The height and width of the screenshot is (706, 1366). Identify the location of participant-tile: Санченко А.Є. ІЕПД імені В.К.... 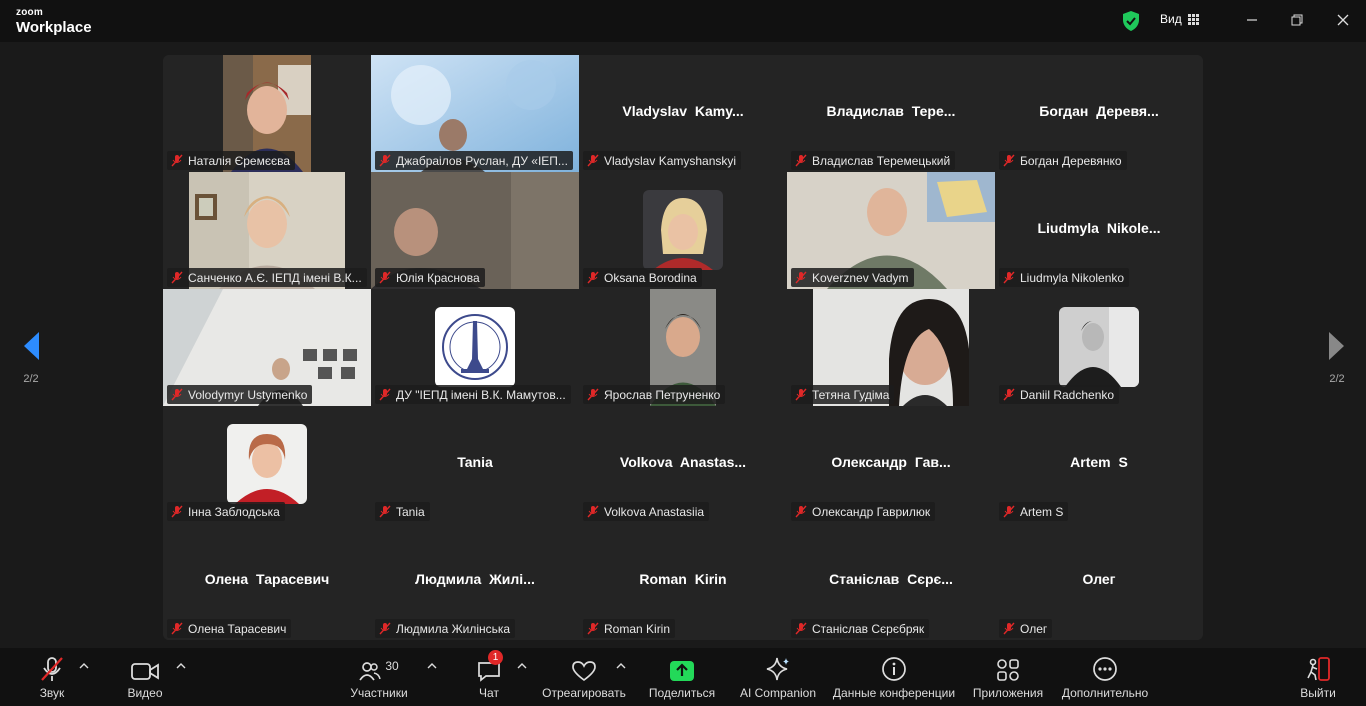
(267, 230).